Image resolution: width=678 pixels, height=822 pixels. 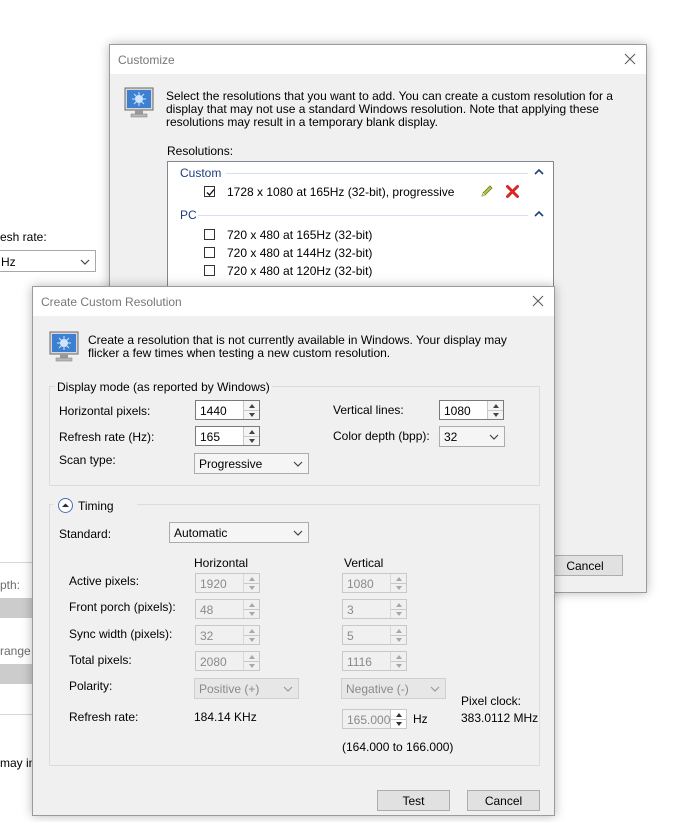 I want to click on resolutions-label: Resolutions:, so click(x=200, y=151).